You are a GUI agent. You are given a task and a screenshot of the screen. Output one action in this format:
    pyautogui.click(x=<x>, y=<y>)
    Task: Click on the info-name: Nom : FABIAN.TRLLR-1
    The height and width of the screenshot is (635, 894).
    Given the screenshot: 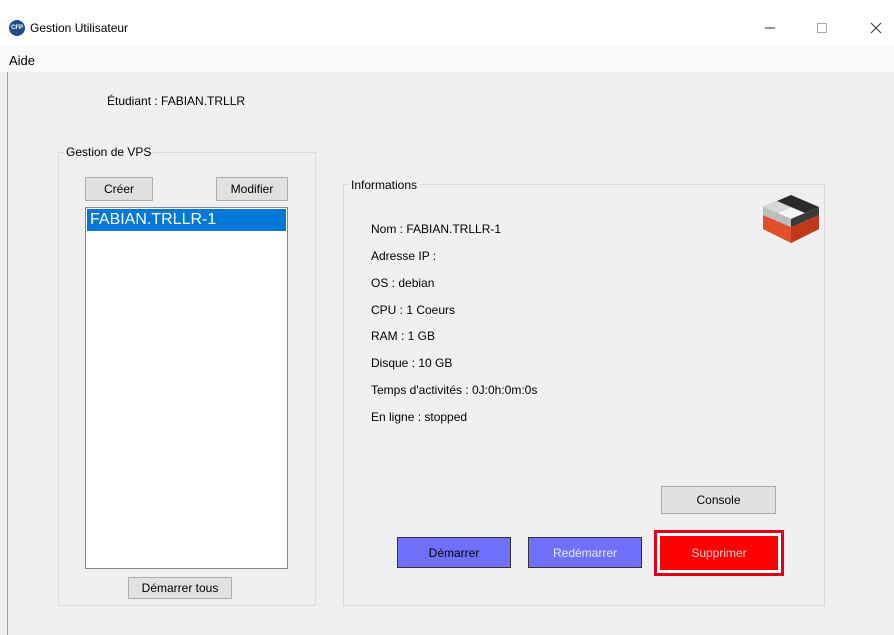 What is the action you would take?
    pyautogui.click(x=436, y=229)
    